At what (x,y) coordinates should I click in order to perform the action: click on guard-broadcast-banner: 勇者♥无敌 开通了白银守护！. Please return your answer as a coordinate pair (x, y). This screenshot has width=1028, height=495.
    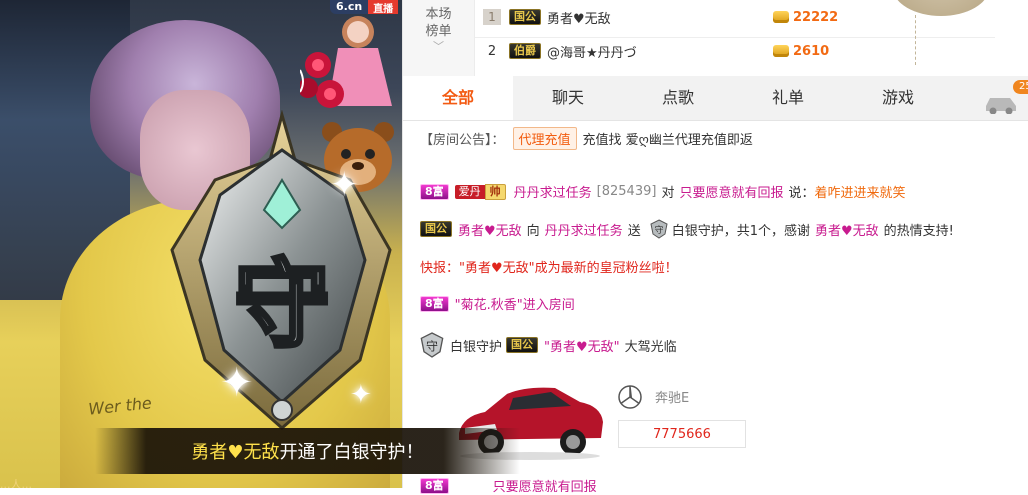
    Looking at the image, I should click on (307, 451).